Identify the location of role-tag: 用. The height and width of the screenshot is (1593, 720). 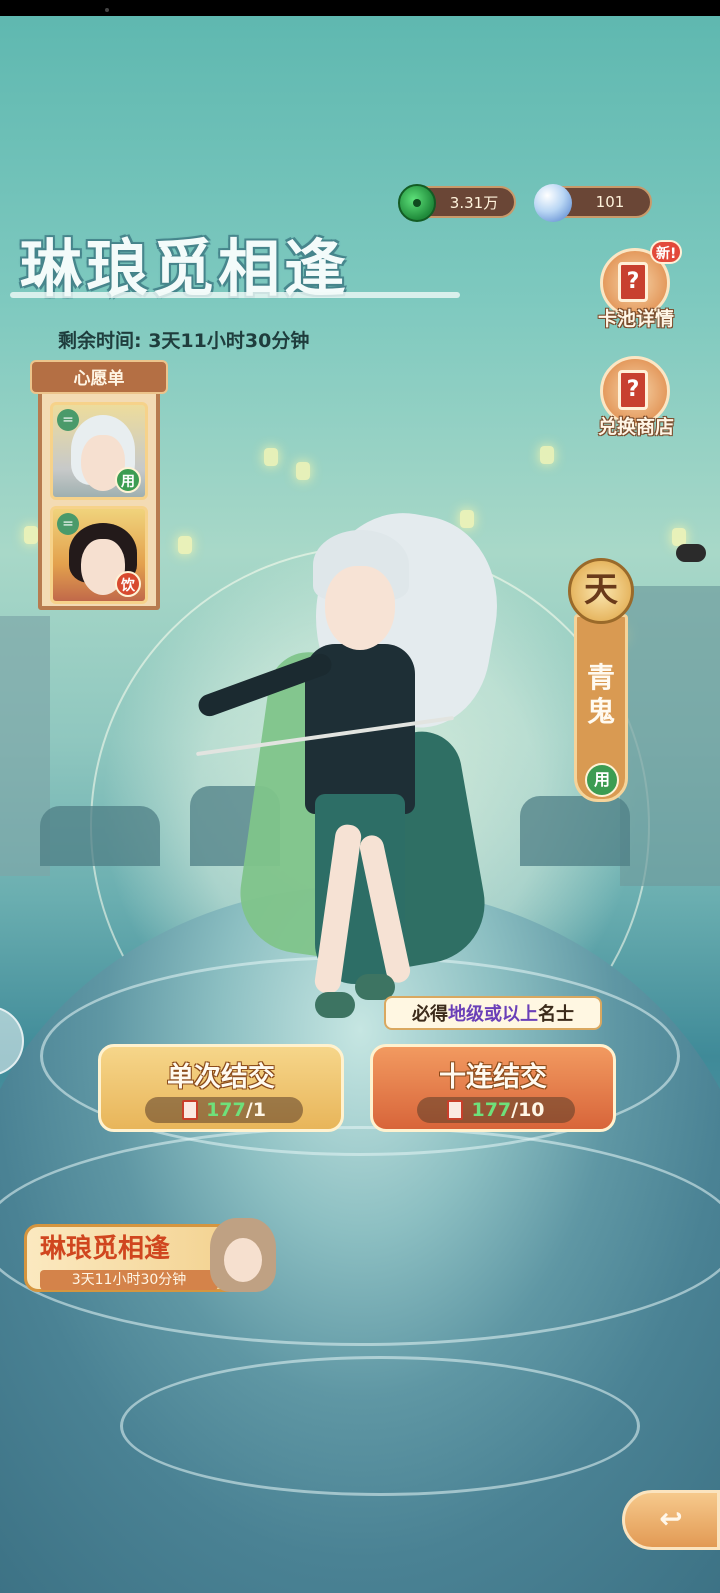
(128, 480).